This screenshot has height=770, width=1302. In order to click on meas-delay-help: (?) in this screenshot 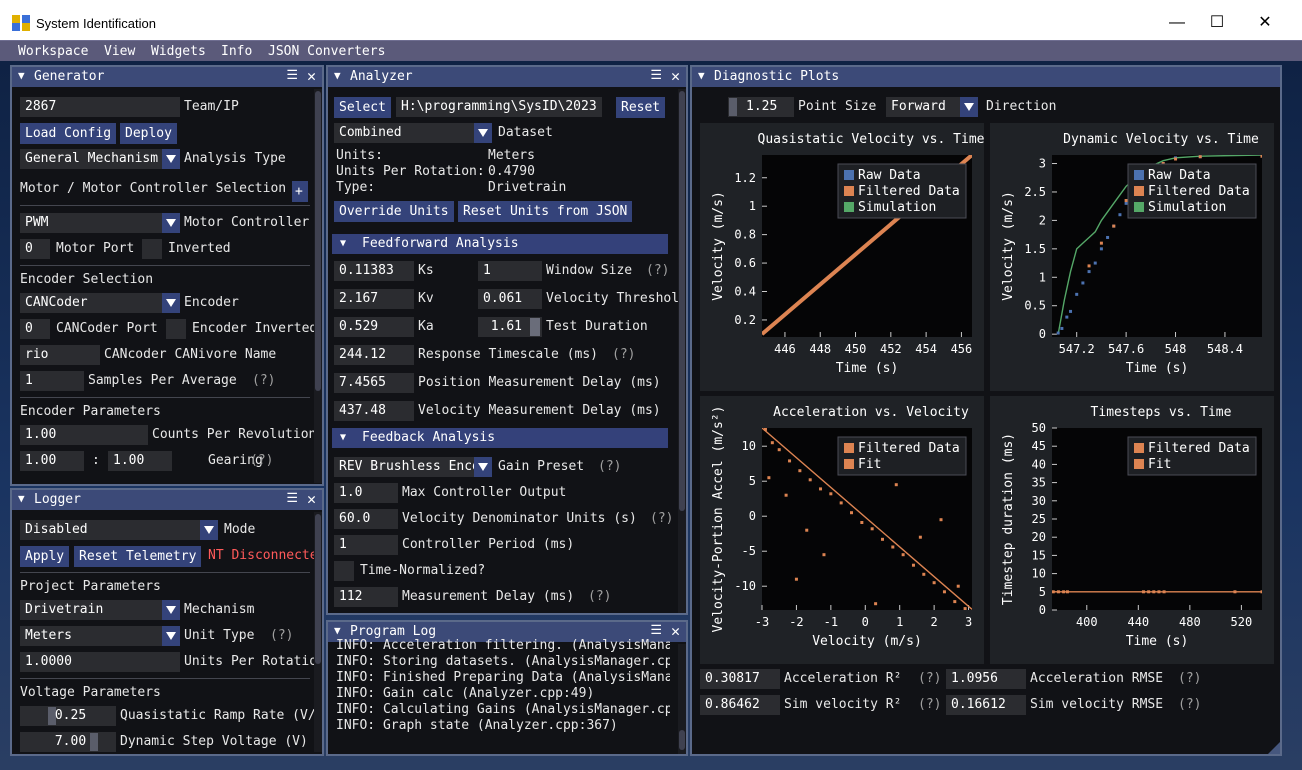, I will do `click(599, 597)`.